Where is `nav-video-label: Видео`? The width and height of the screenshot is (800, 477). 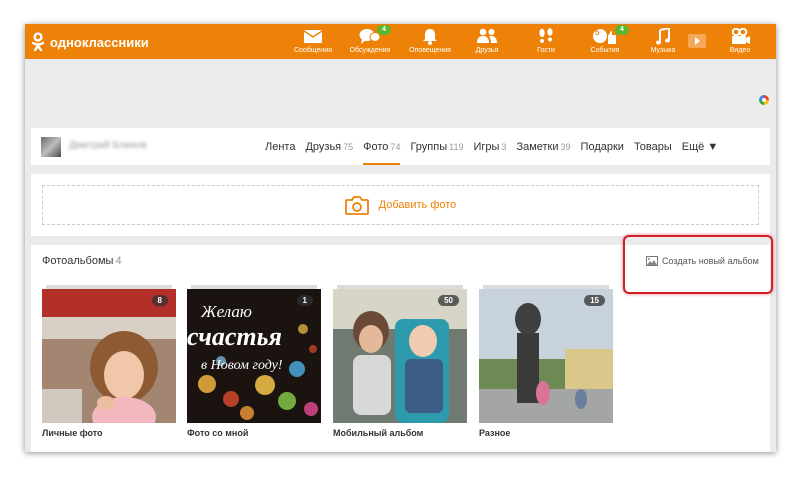
nav-video-label: Видео is located at coordinates (740, 50).